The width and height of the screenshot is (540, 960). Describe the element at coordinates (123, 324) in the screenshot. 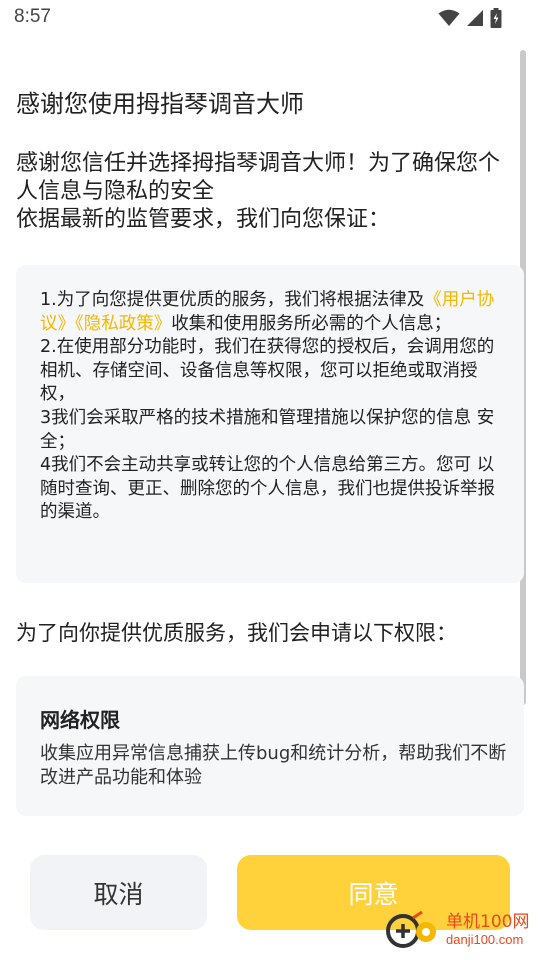

I see `privacy-policy-link: 《隐私政策》` at that location.